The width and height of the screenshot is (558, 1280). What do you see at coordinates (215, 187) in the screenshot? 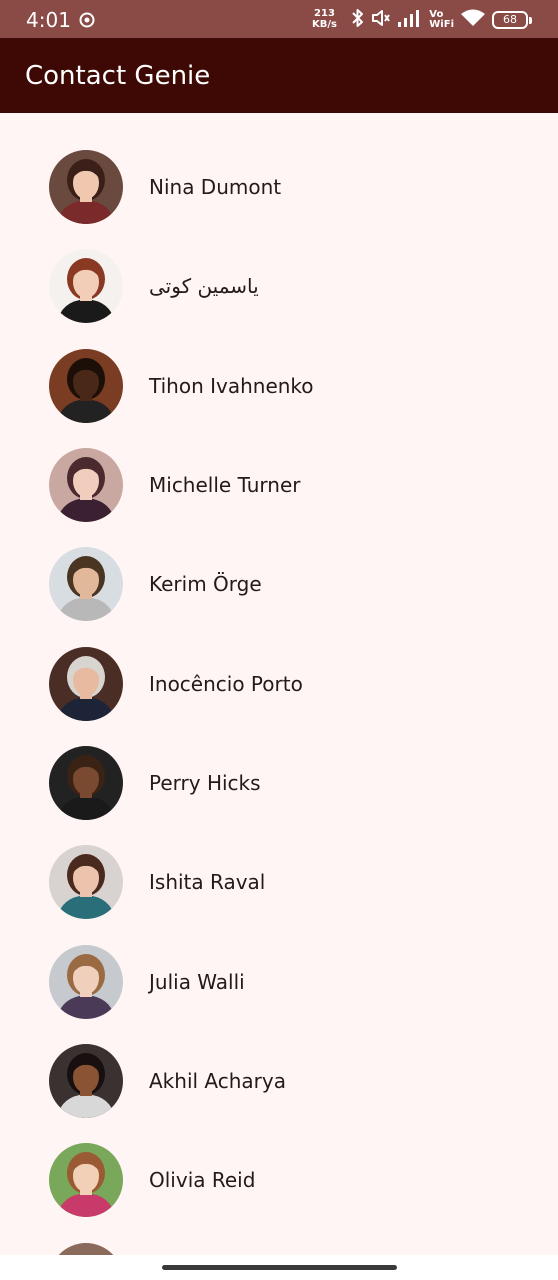
I see `contact-name: Nina Dumont` at bounding box center [215, 187].